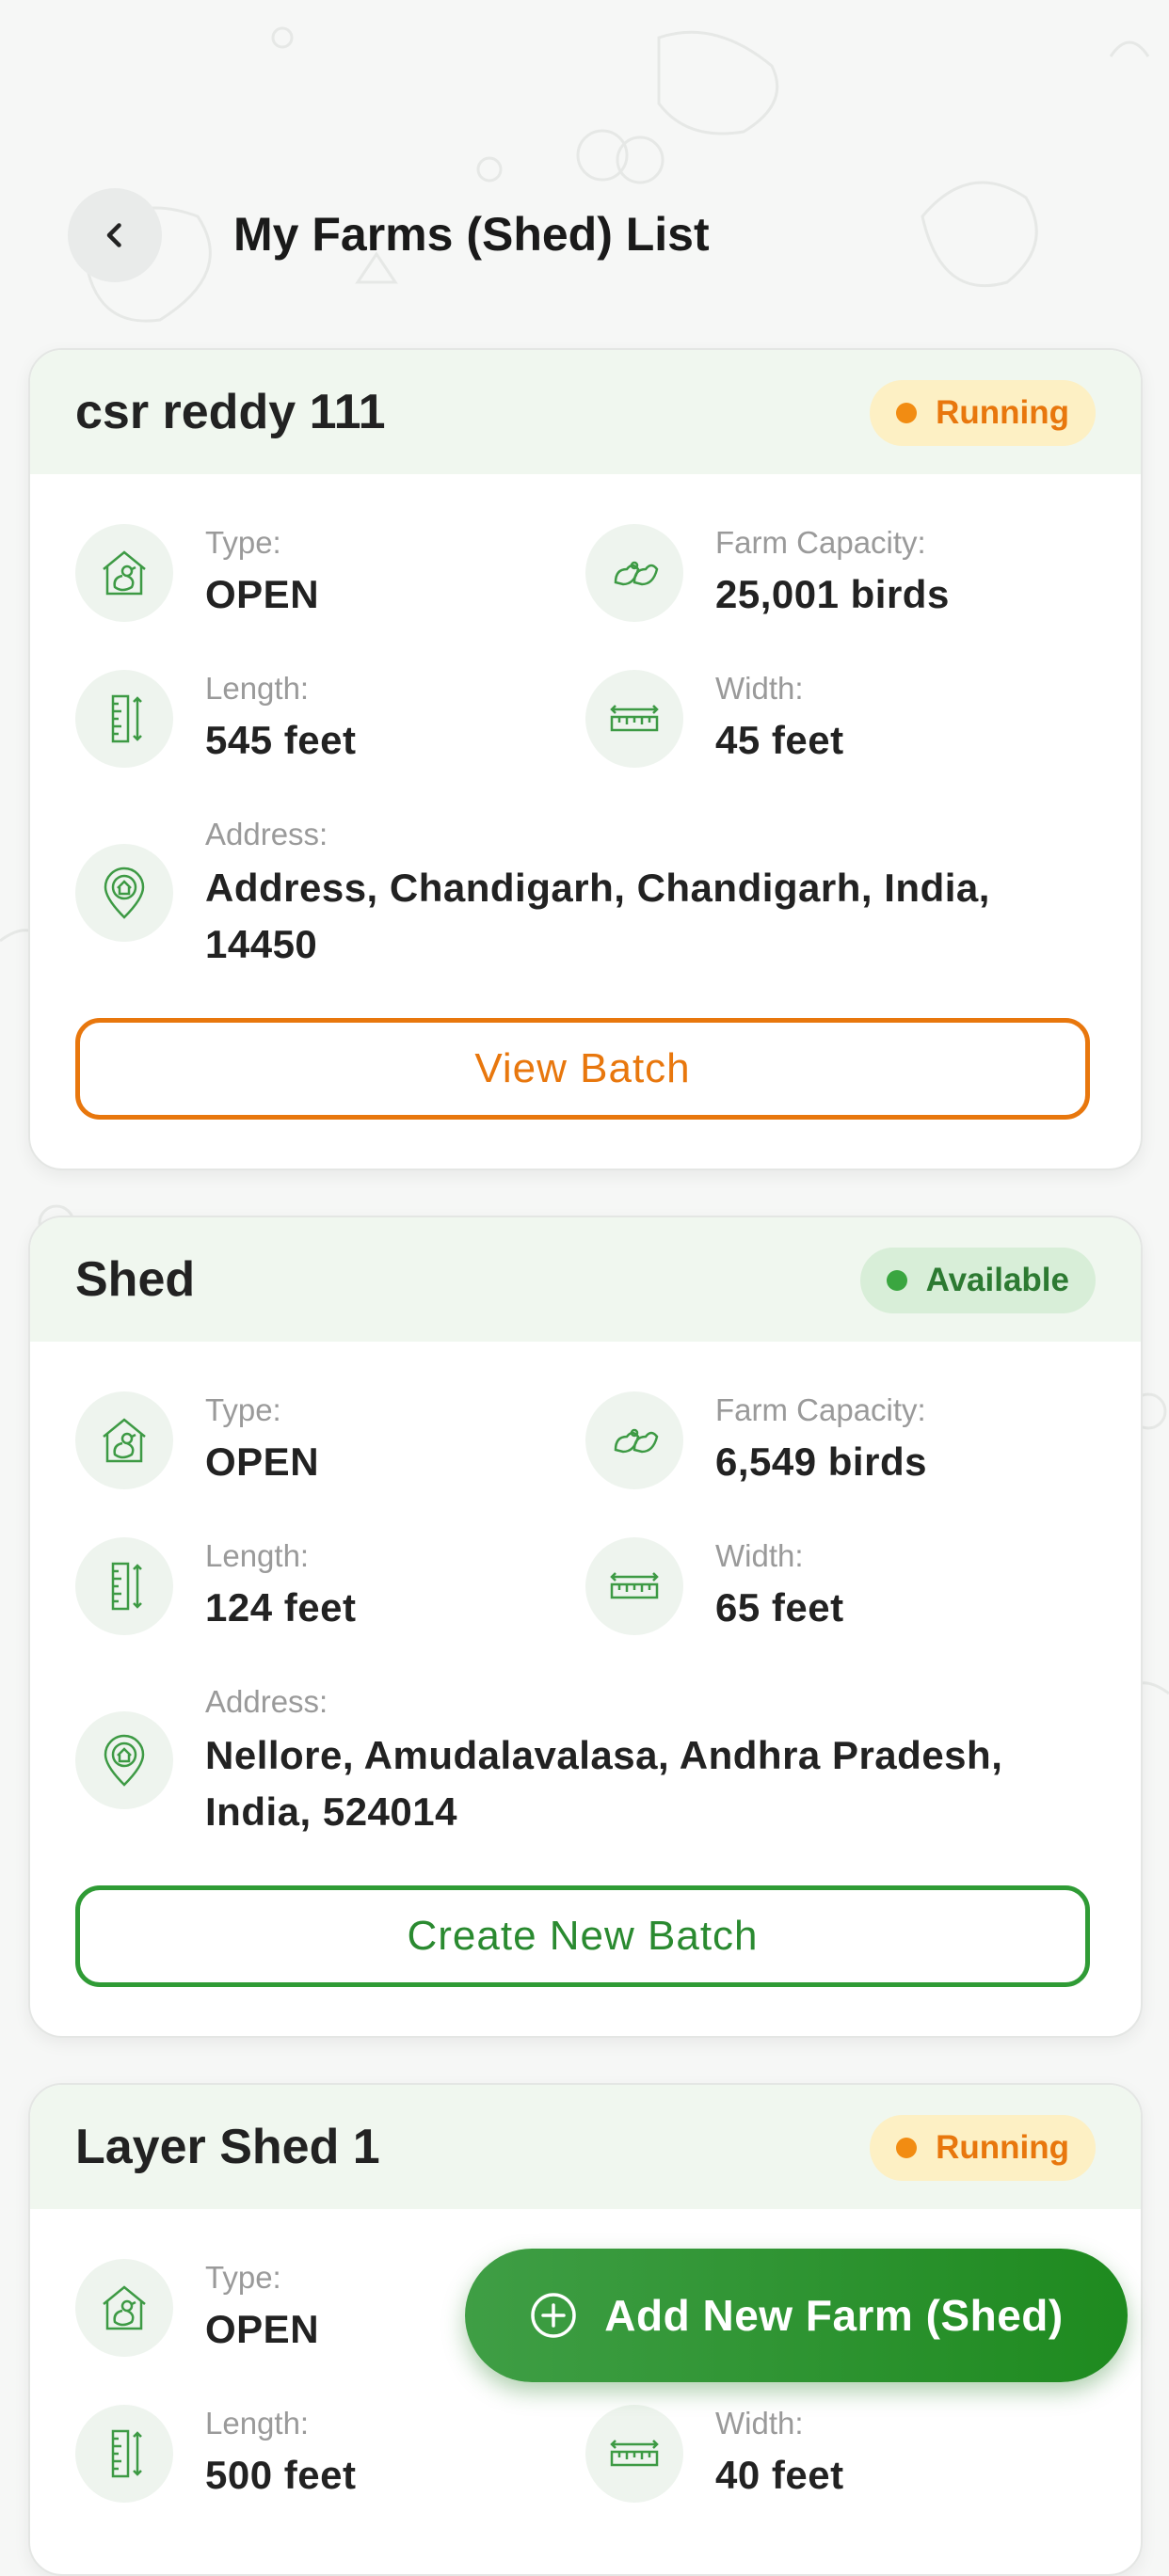 The width and height of the screenshot is (1169, 2576). What do you see at coordinates (585, 412) in the screenshot?
I see `farm-card-header: csr reddy 111 Running` at bounding box center [585, 412].